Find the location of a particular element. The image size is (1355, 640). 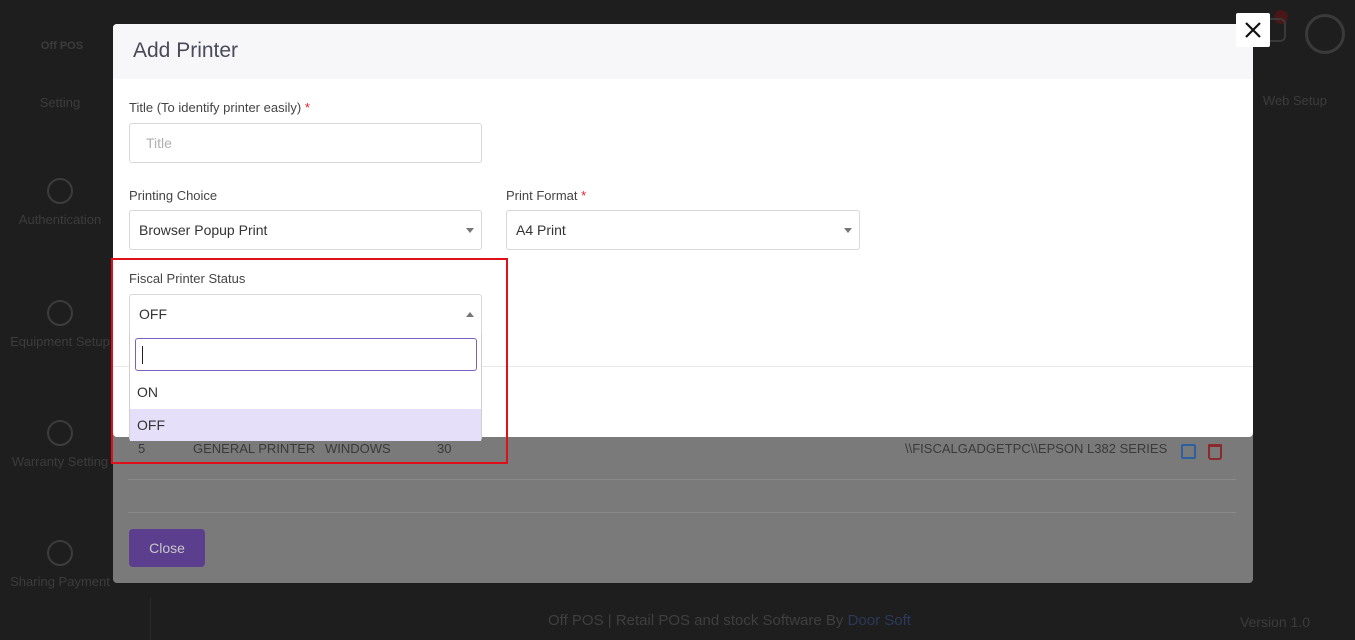

printing-choice-value: Browser Popup Print is located at coordinates (203, 230).